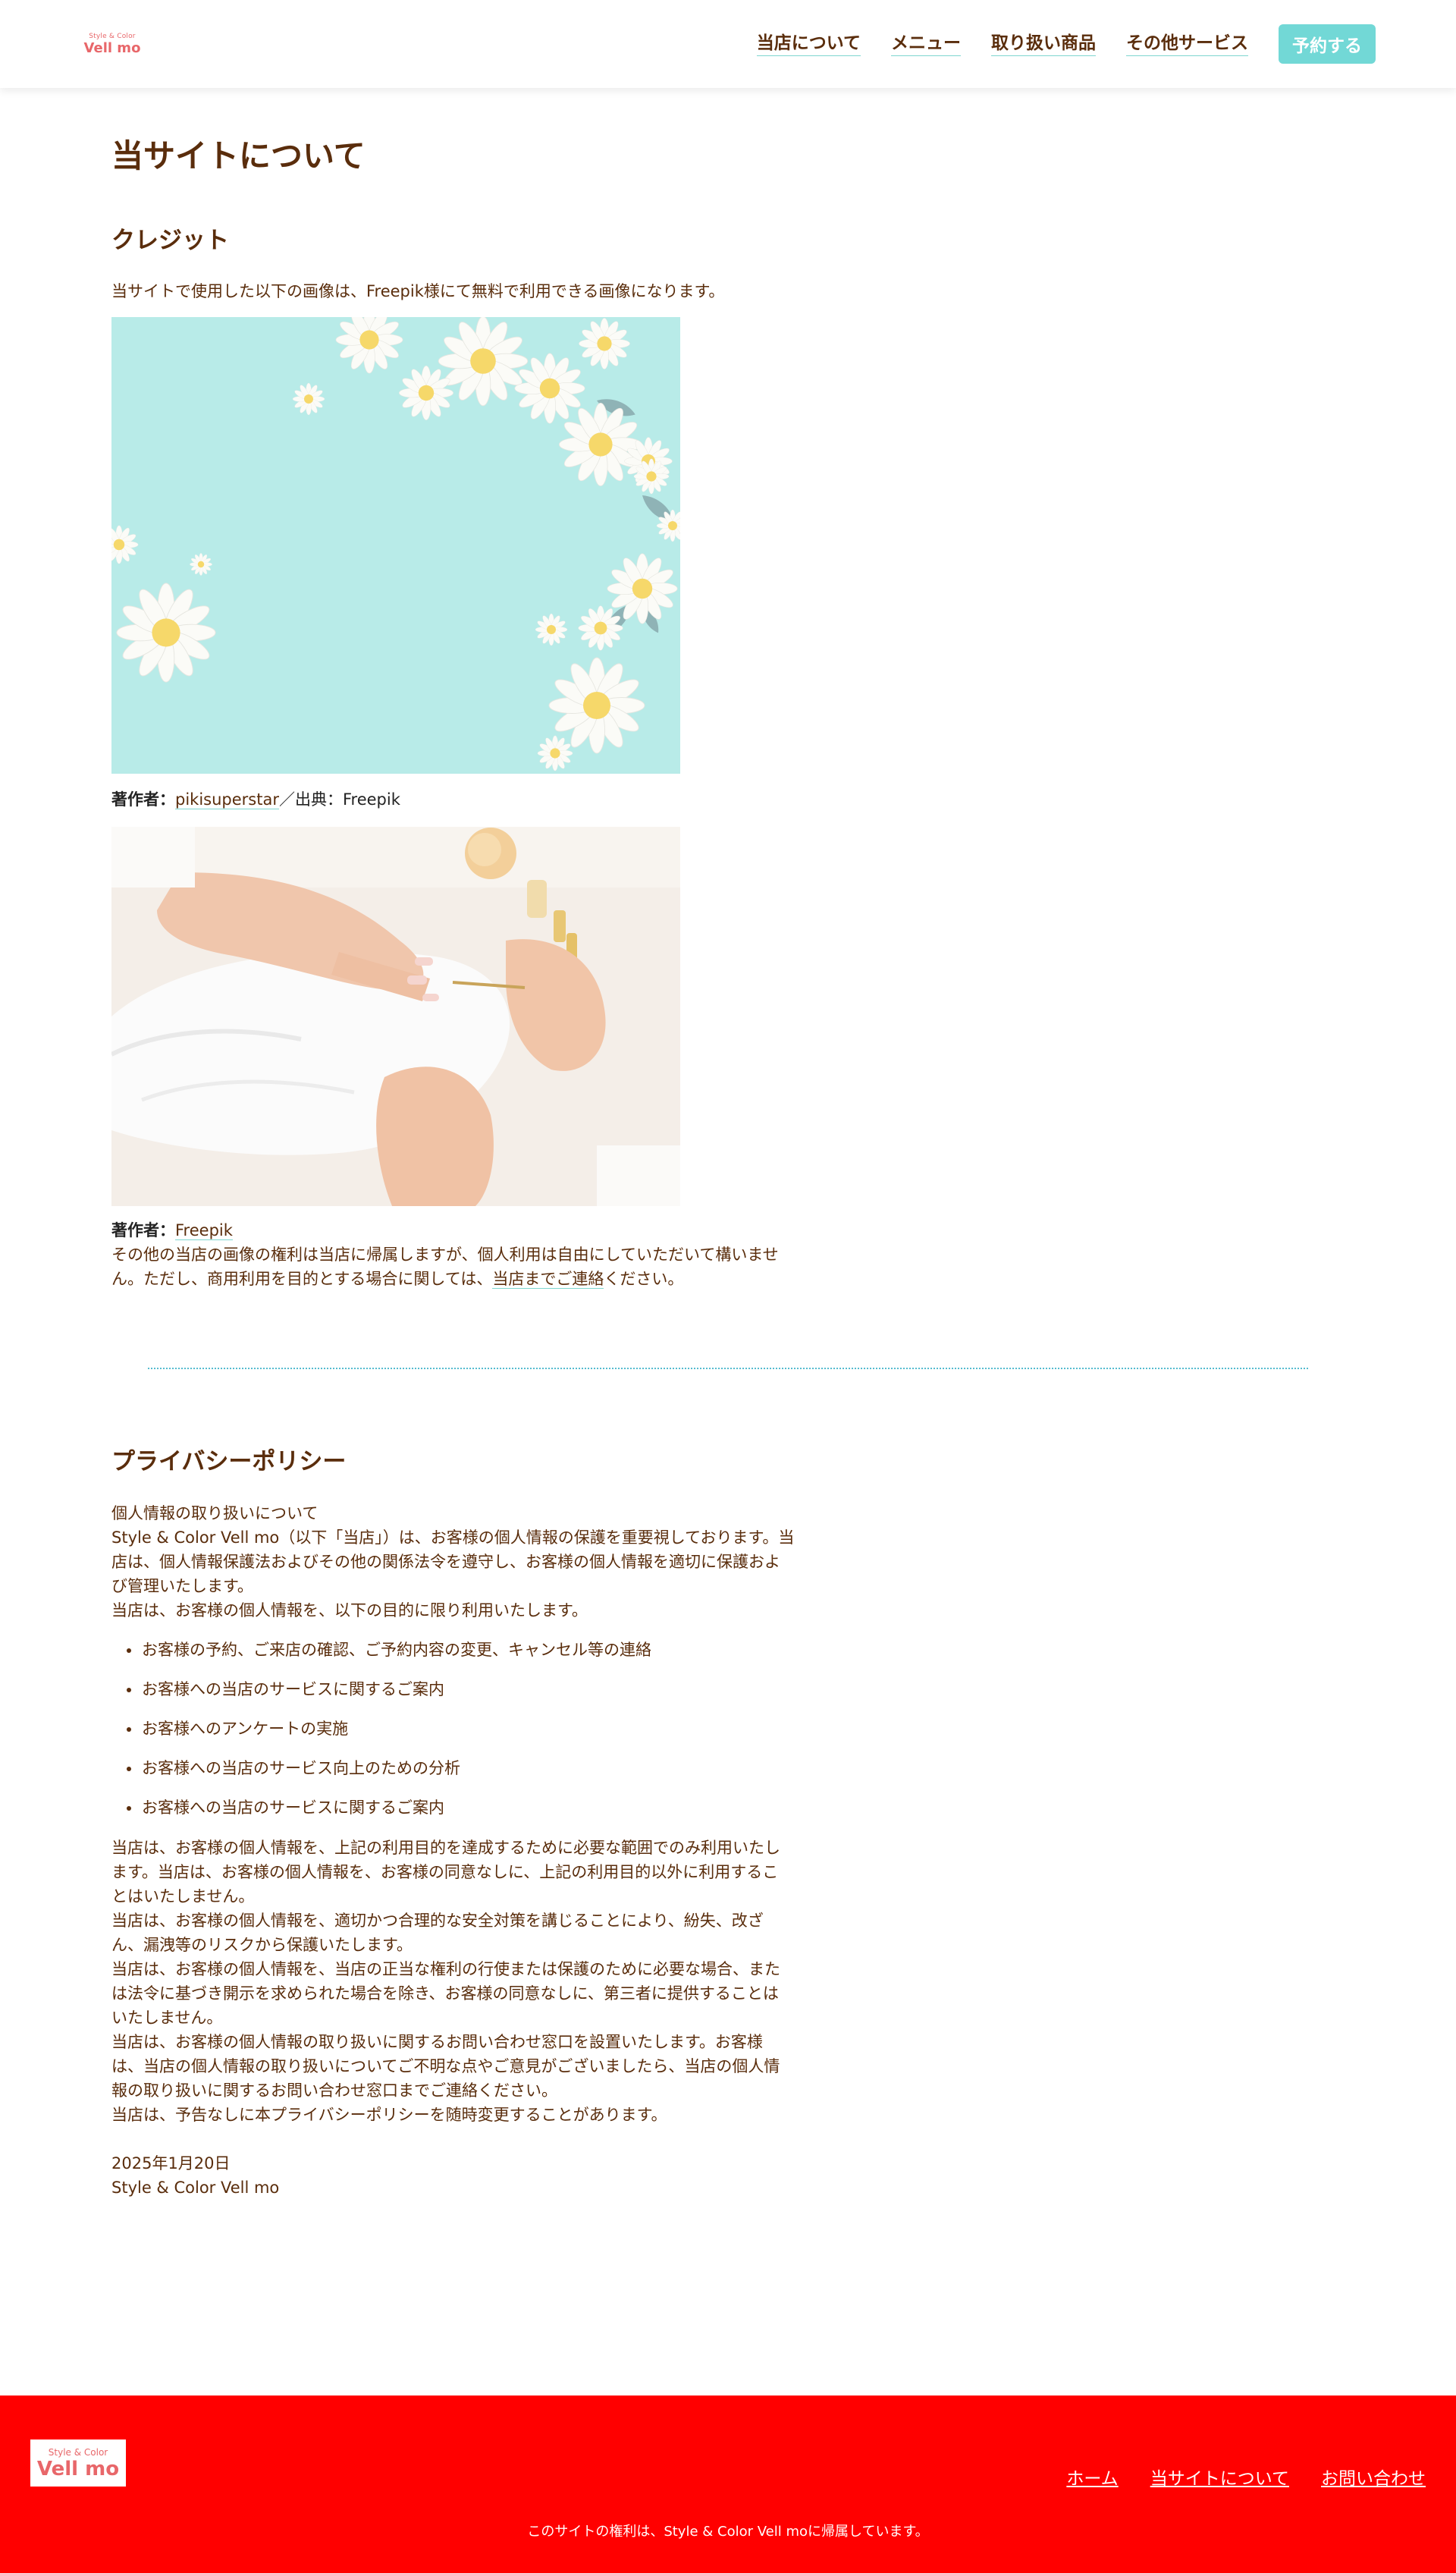 This screenshot has height=2573, width=1456. What do you see at coordinates (78, 2453) in the screenshot?
I see `footer-logo-subtitle: Style & Color` at bounding box center [78, 2453].